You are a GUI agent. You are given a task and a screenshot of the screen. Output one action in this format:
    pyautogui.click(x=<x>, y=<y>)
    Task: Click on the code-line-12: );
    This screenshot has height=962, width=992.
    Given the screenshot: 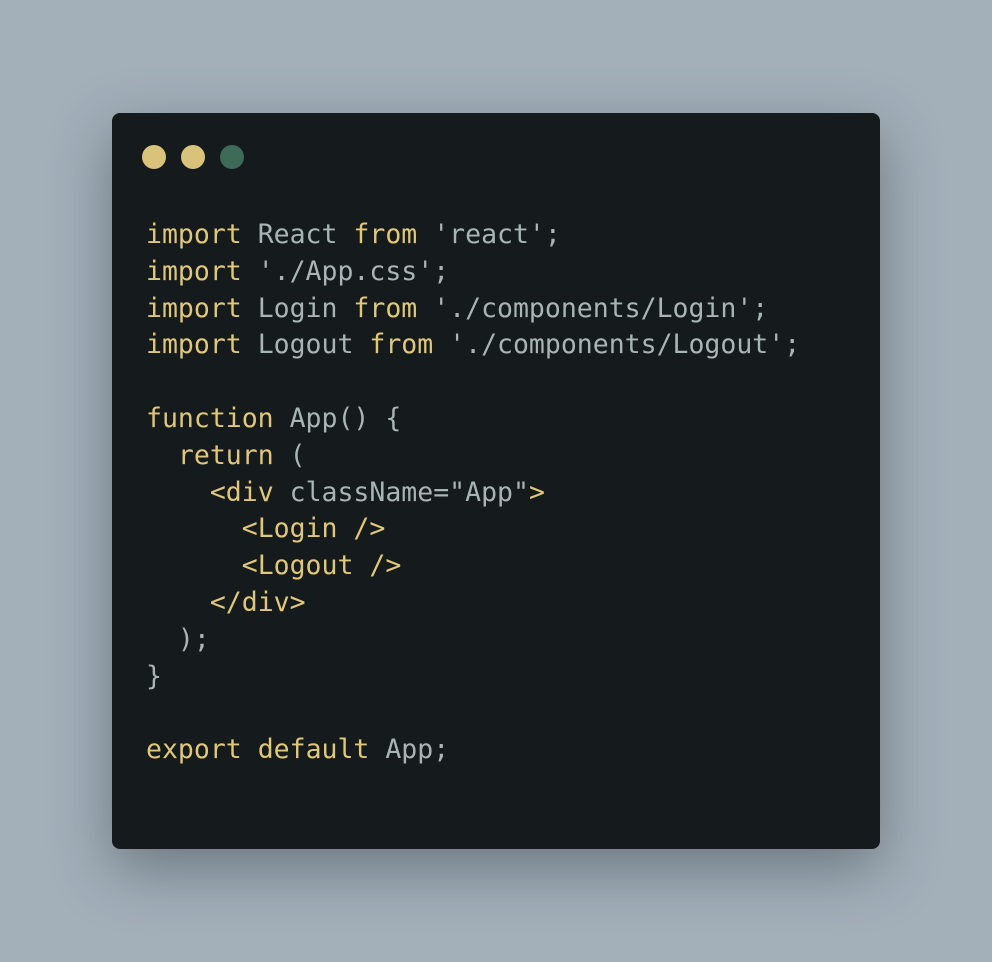 What is the action you would take?
    pyautogui.click(x=473, y=640)
    